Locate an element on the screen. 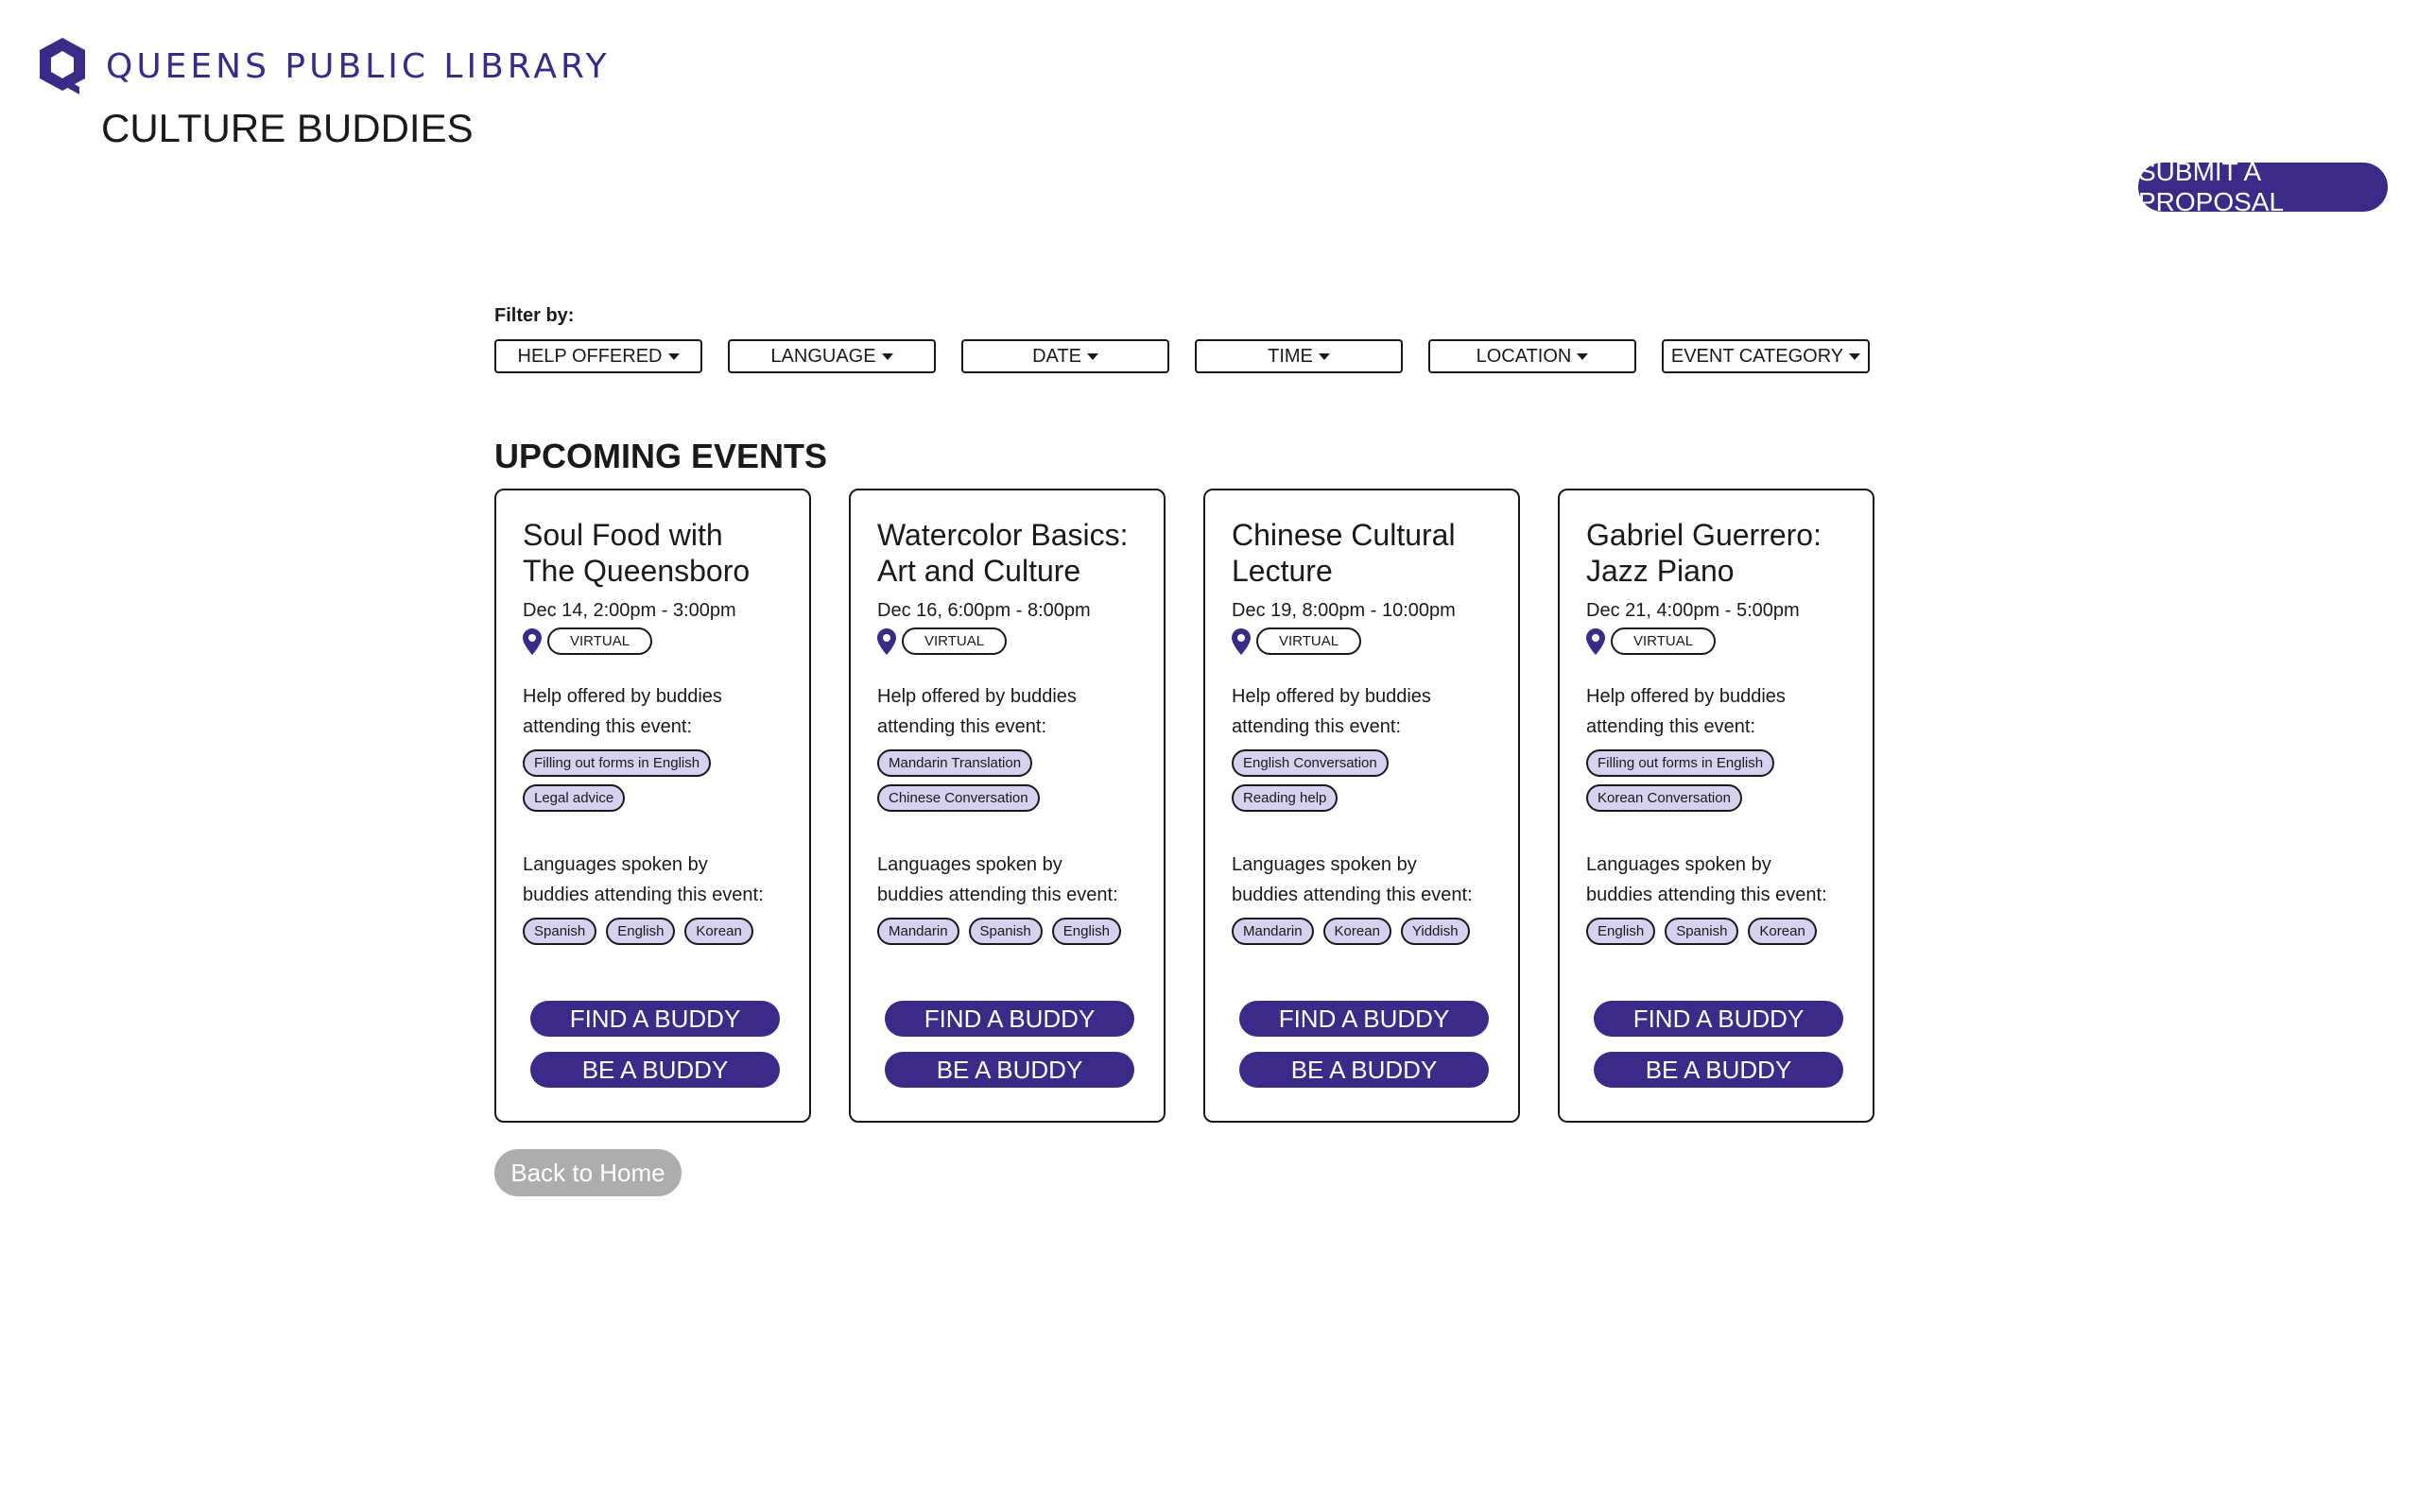  filter-time: TIME is located at coordinates (1299, 356).